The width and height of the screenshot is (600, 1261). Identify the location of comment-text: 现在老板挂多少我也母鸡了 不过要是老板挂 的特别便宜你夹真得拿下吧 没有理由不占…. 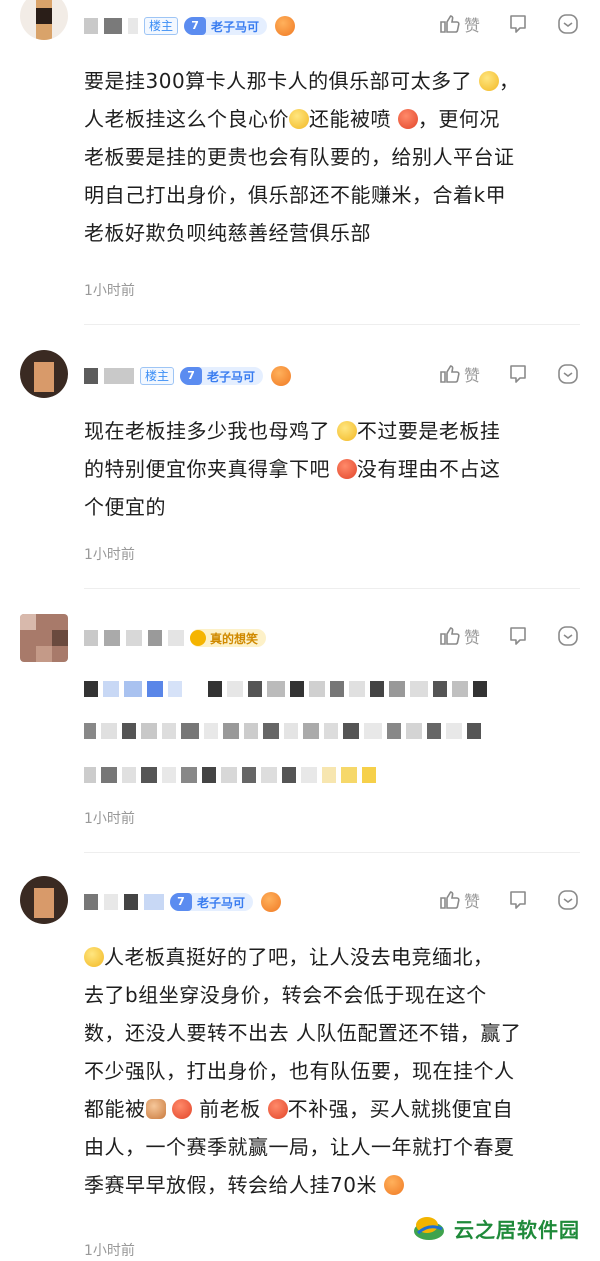
(292, 469).